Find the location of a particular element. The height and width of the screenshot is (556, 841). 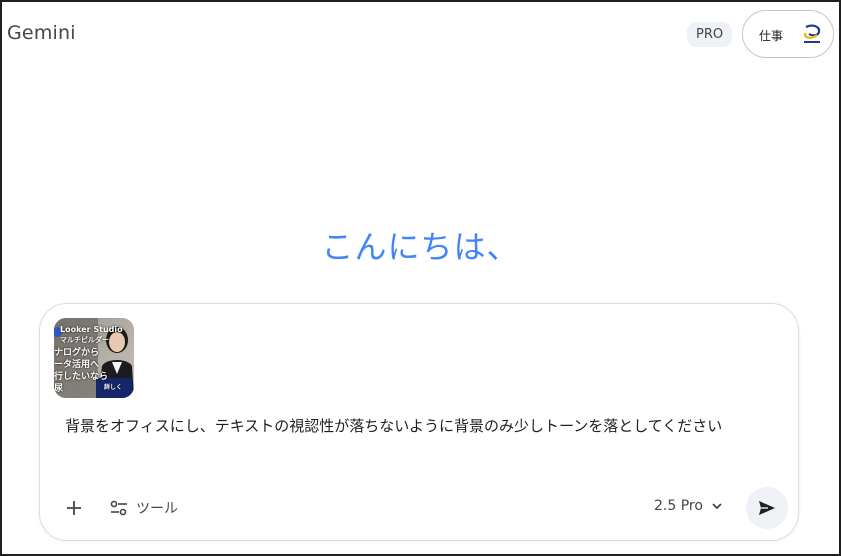

account-label: 仕事 is located at coordinates (771, 36).